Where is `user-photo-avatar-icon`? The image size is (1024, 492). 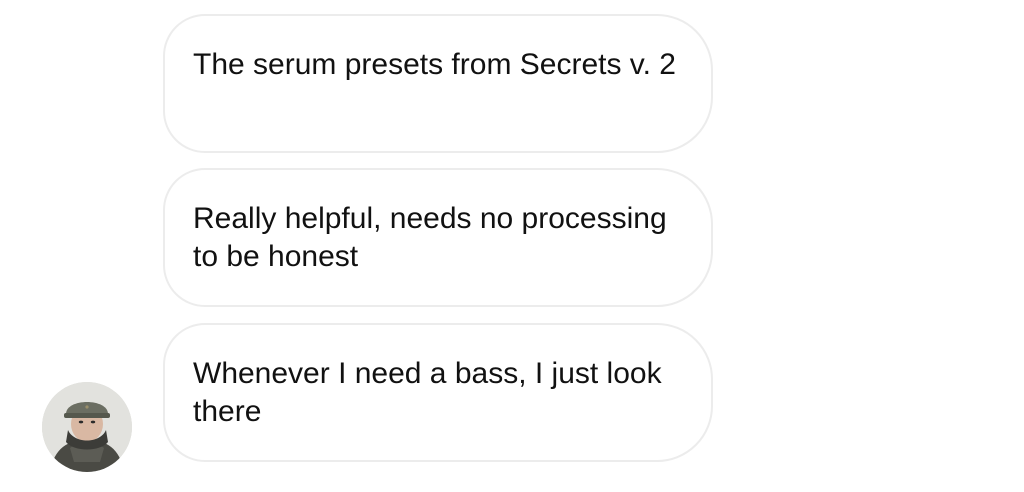
user-photo-avatar-icon is located at coordinates (87, 427).